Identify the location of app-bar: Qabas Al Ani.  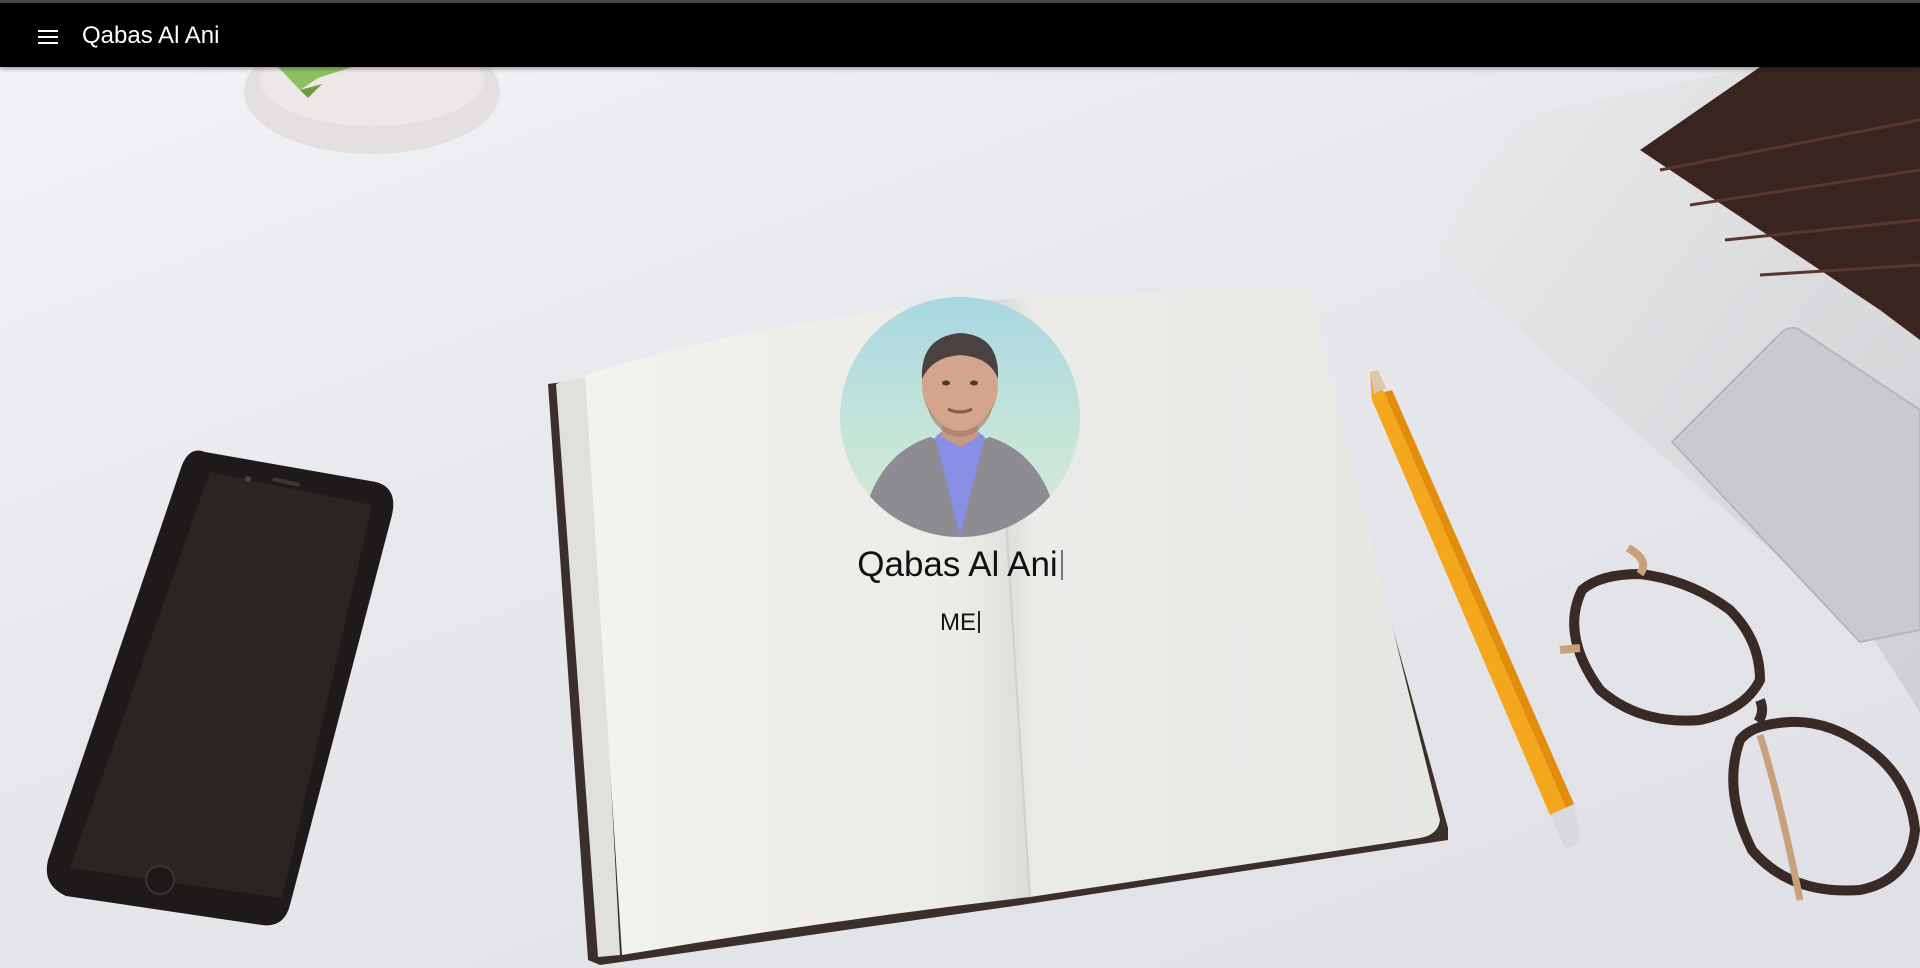
(960, 35).